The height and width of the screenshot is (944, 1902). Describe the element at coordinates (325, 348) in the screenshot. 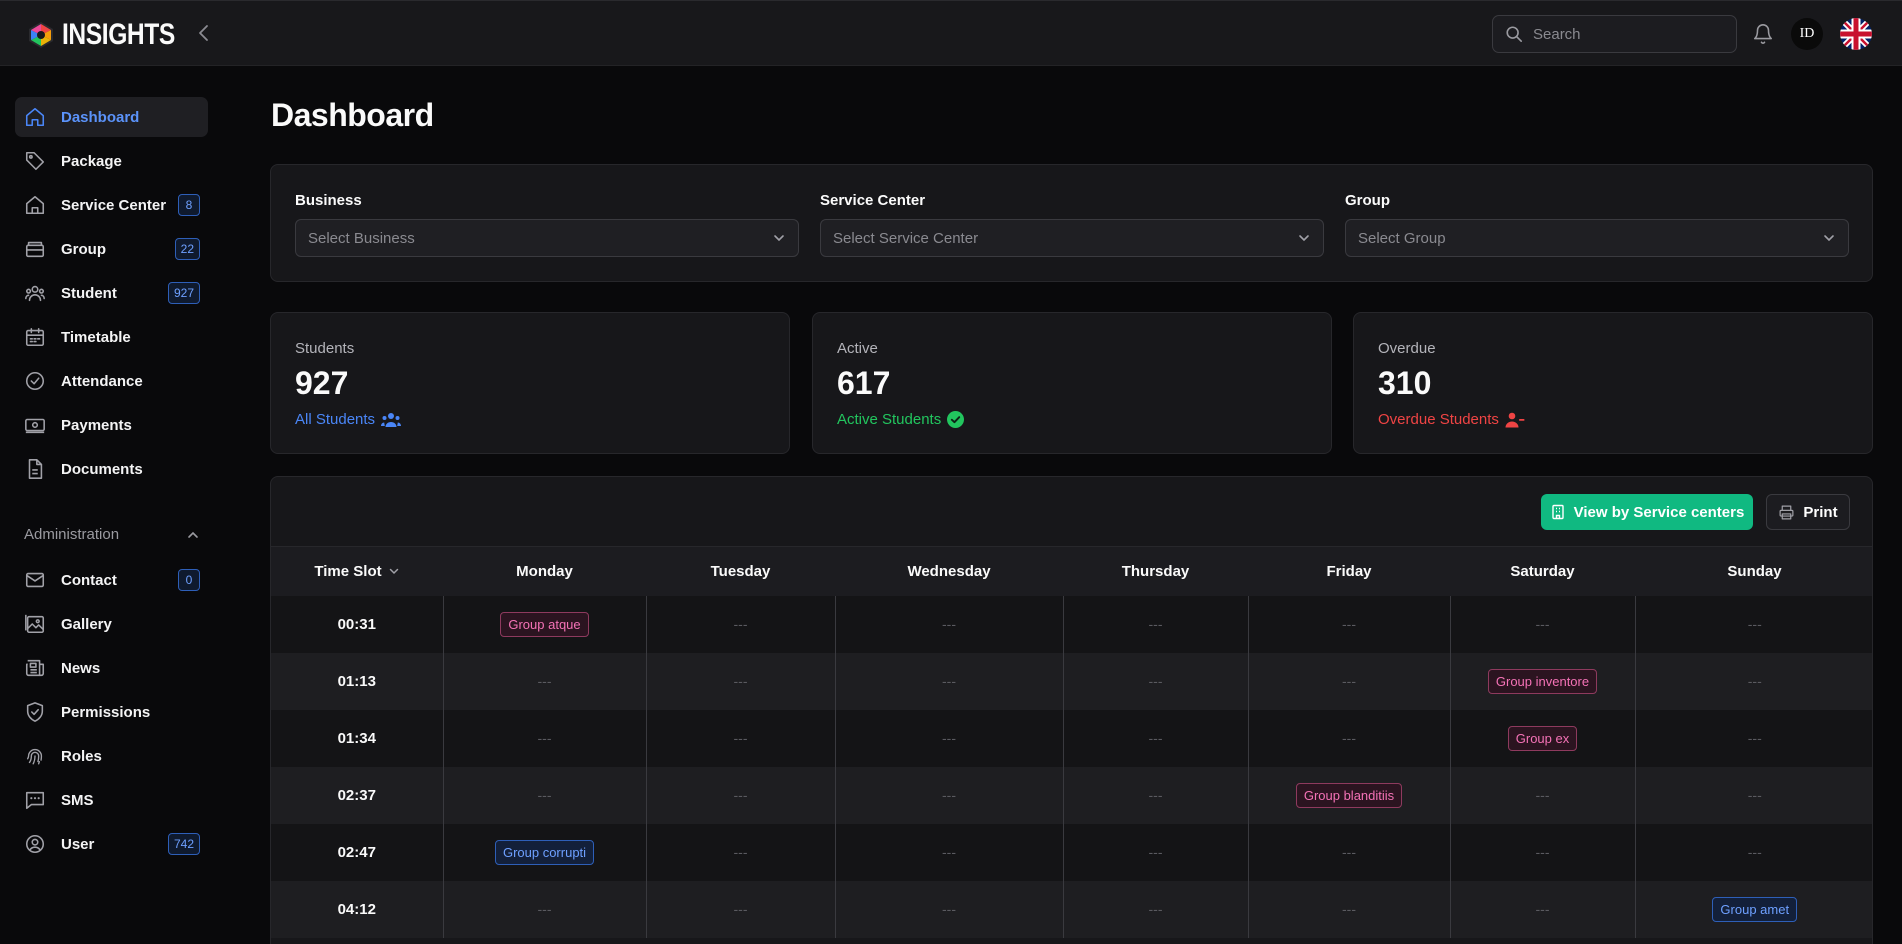

I see `stat-label: Students` at that location.